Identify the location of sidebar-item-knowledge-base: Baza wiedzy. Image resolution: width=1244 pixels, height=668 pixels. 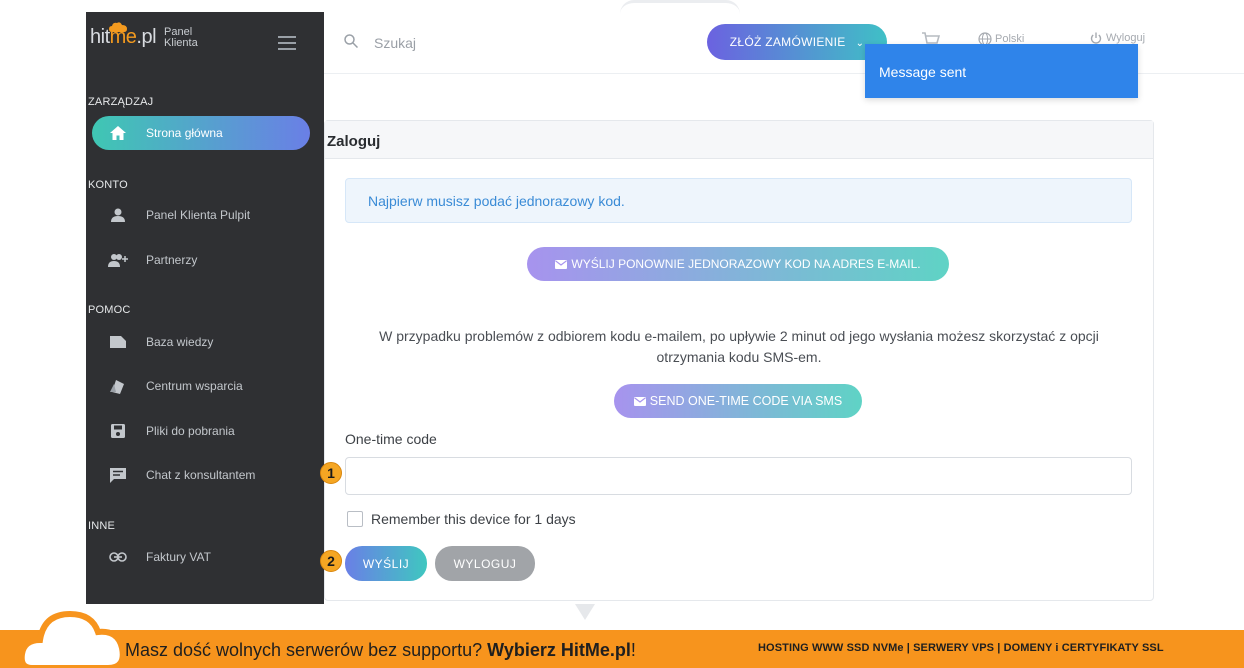
(201, 342).